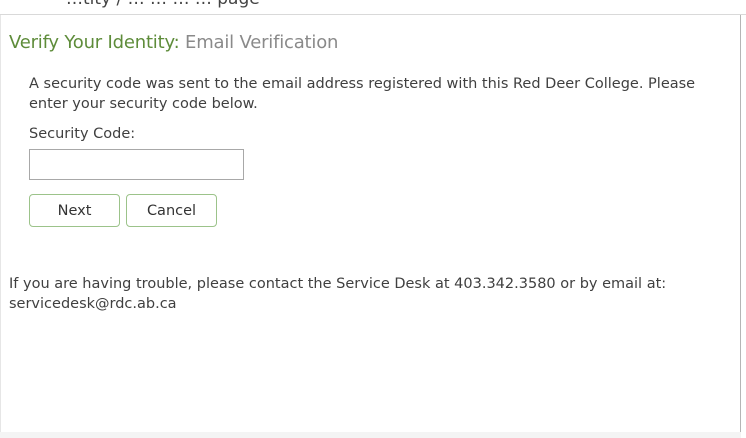 The height and width of the screenshot is (438, 746). What do you see at coordinates (163, 4) in the screenshot?
I see `cut-off-heading-text: …tity / … … … … page` at bounding box center [163, 4].